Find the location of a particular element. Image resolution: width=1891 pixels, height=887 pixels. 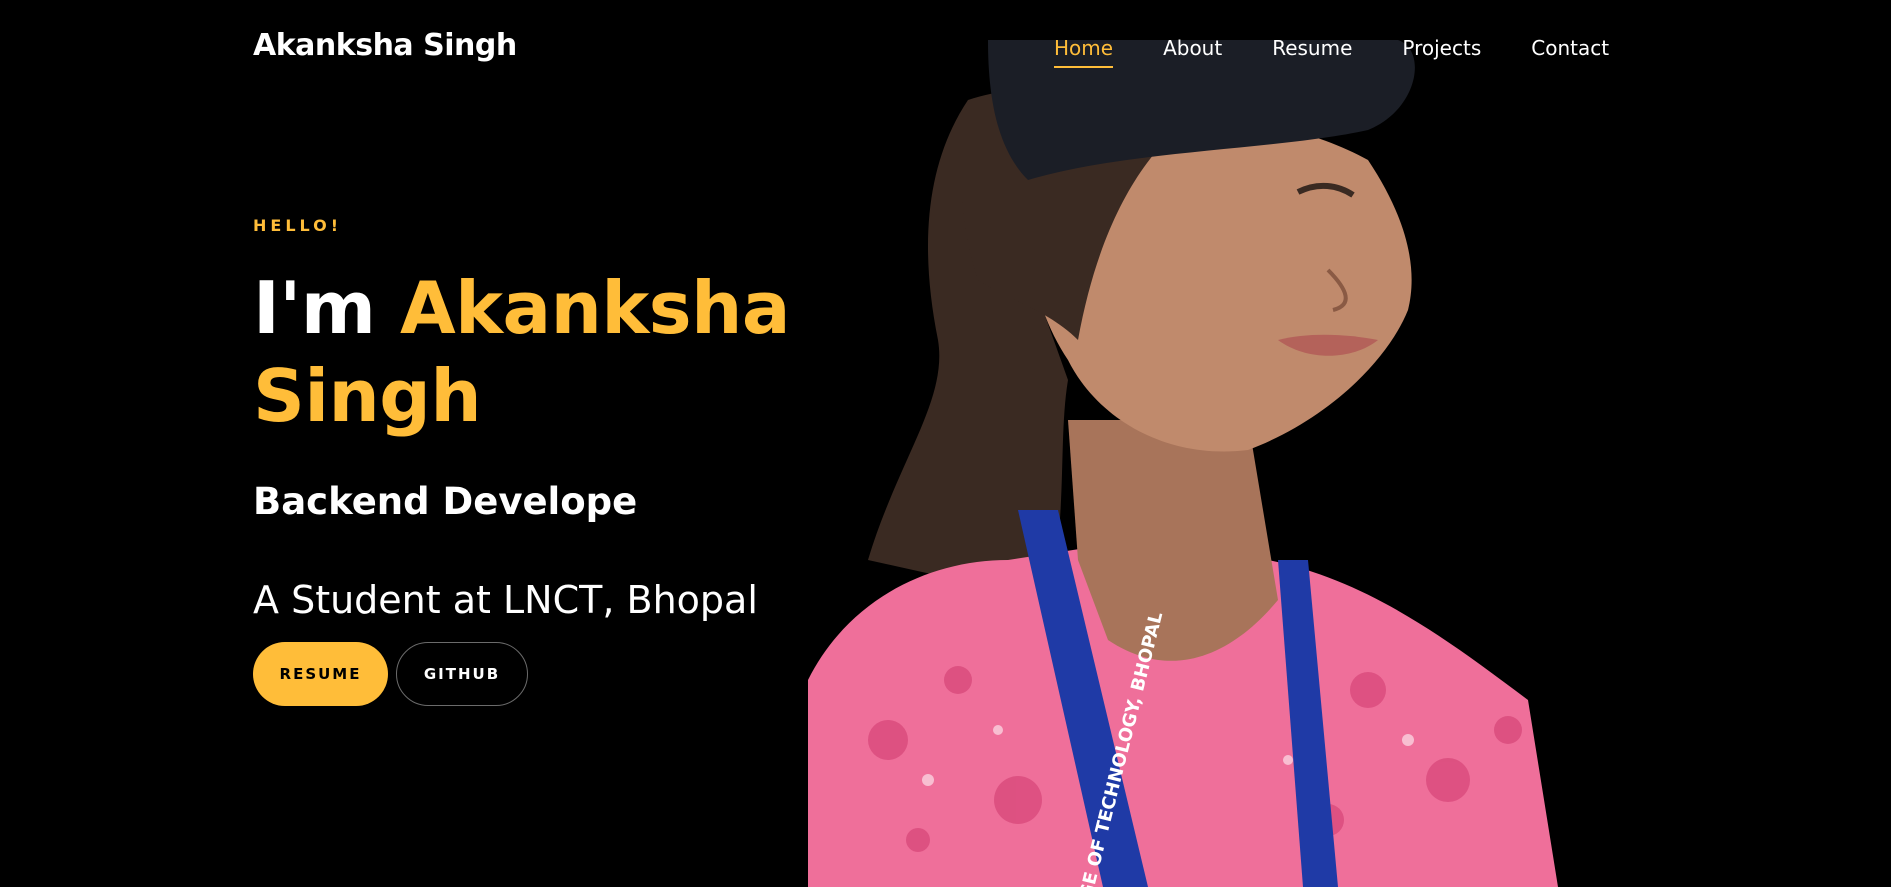

nav-home: Home is located at coordinates (1084, 52).